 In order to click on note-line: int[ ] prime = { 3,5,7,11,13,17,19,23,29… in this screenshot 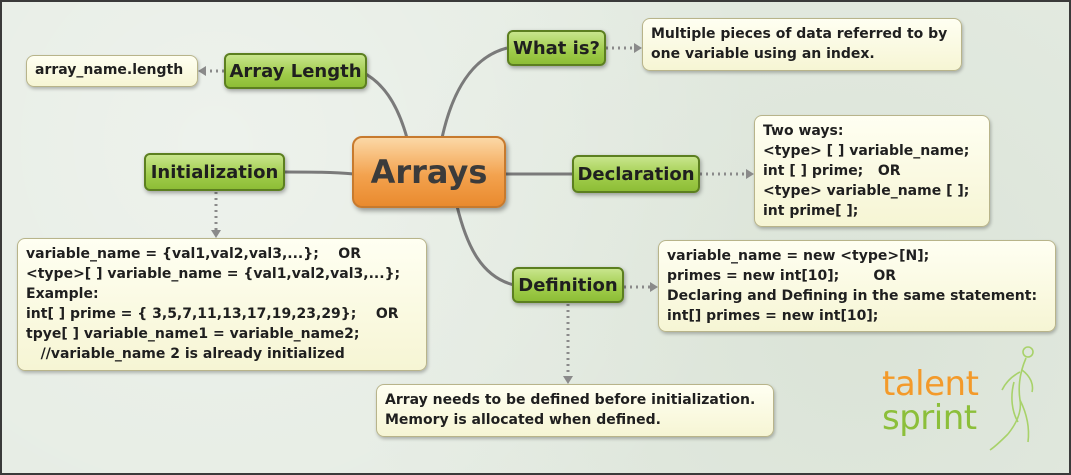, I will do `click(212, 314)`.